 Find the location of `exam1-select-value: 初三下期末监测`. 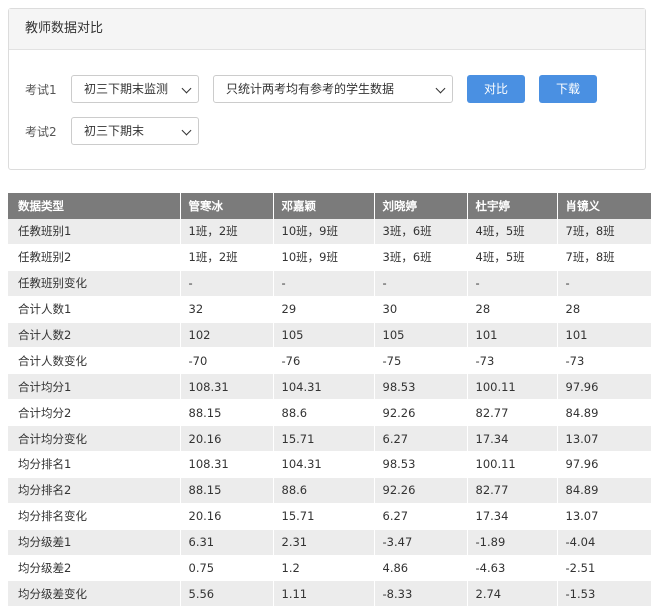

exam1-select-value: 初三下期末监测 is located at coordinates (126, 89).